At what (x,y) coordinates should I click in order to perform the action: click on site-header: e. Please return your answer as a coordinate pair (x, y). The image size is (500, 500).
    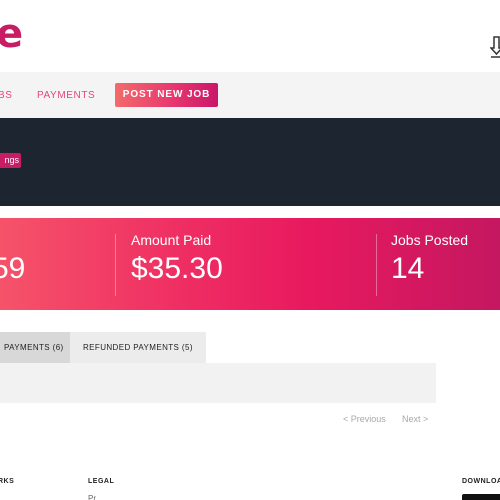
    Looking at the image, I should click on (250, 36).